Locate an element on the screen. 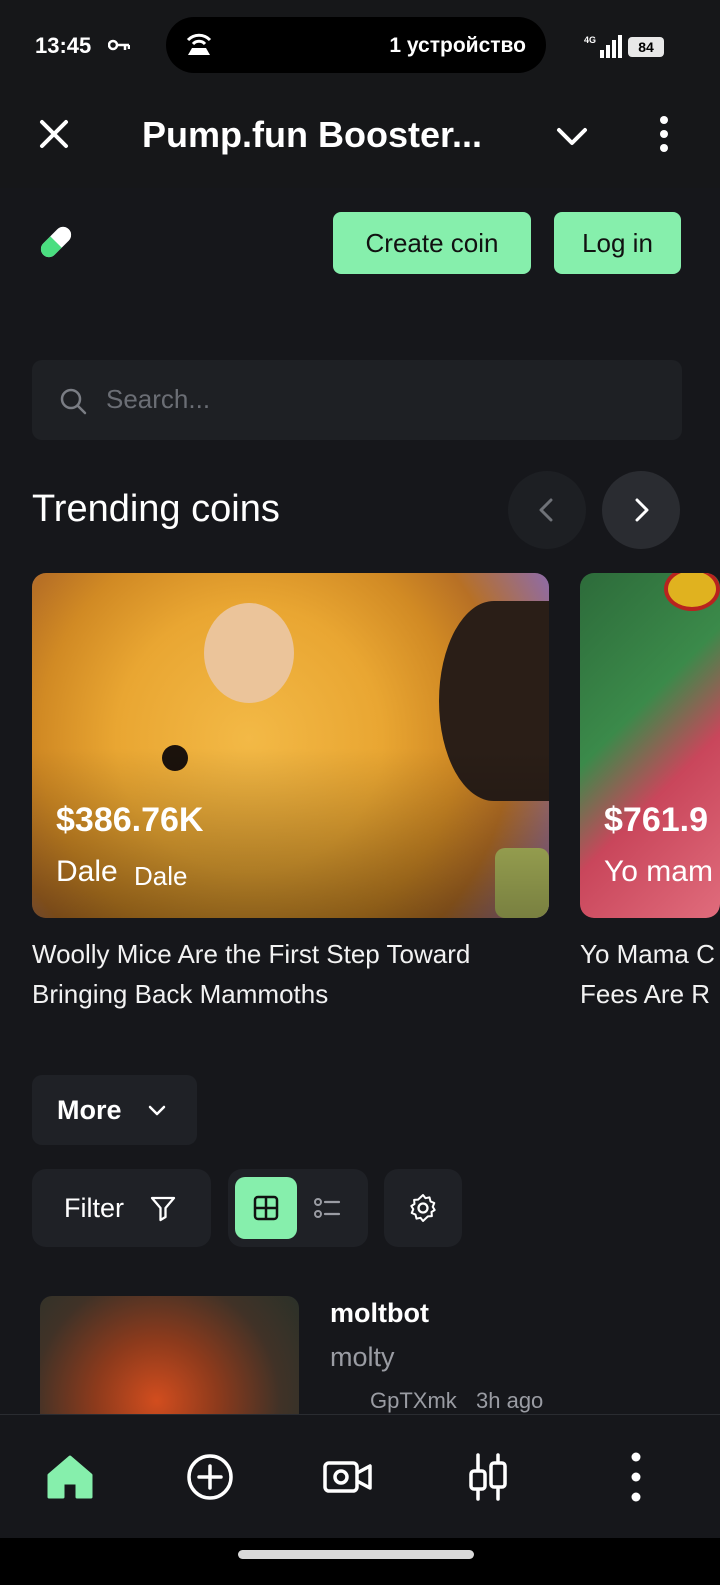  filter-button: Filter is located at coordinates (121, 1208).